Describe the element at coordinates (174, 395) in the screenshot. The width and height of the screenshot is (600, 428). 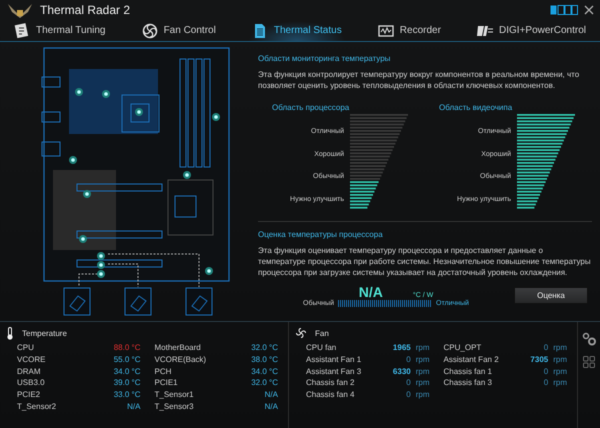
I see `sensor-name: T_Sensor1` at that location.